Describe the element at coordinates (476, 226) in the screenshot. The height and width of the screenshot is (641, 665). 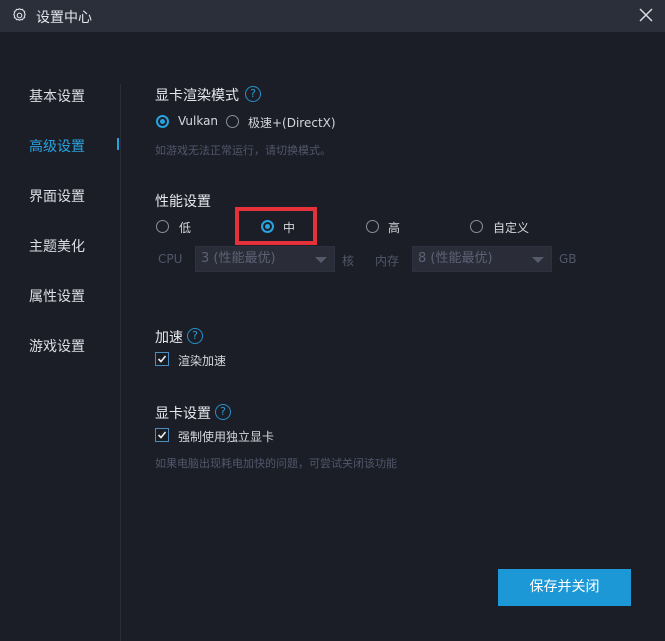
I see `radio-custom` at that location.